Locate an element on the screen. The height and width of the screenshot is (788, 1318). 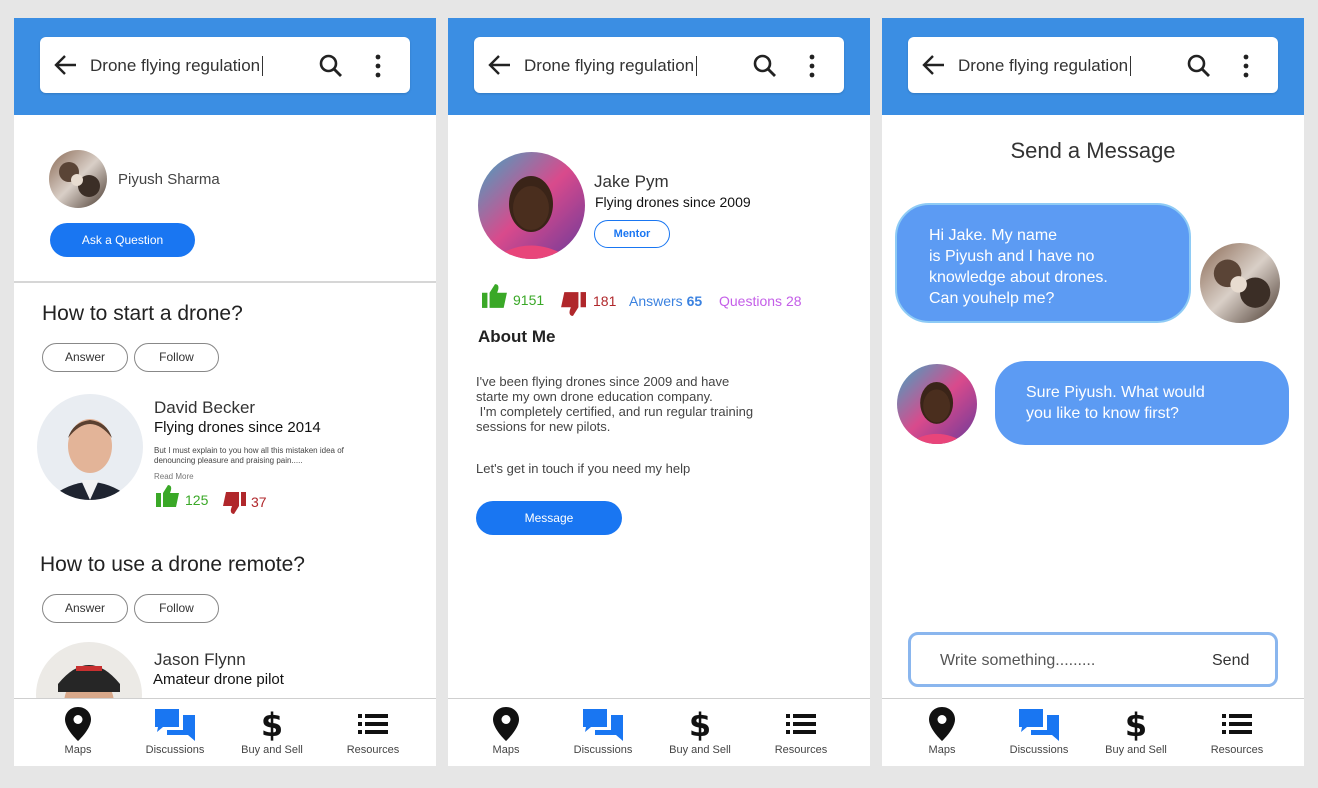
likes-count: 125 is located at coordinates (197, 500).